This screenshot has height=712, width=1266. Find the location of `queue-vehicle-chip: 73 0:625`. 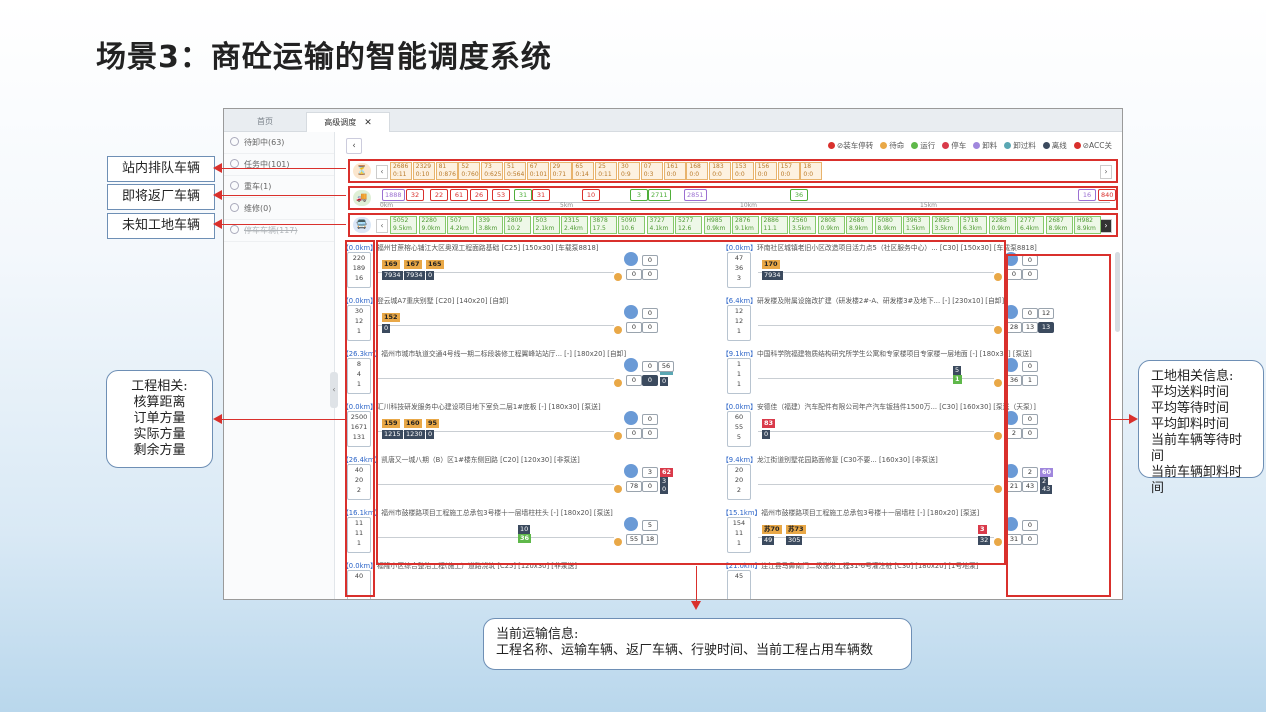

queue-vehicle-chip: 73 0:625 is located at coordinates (492, 171).